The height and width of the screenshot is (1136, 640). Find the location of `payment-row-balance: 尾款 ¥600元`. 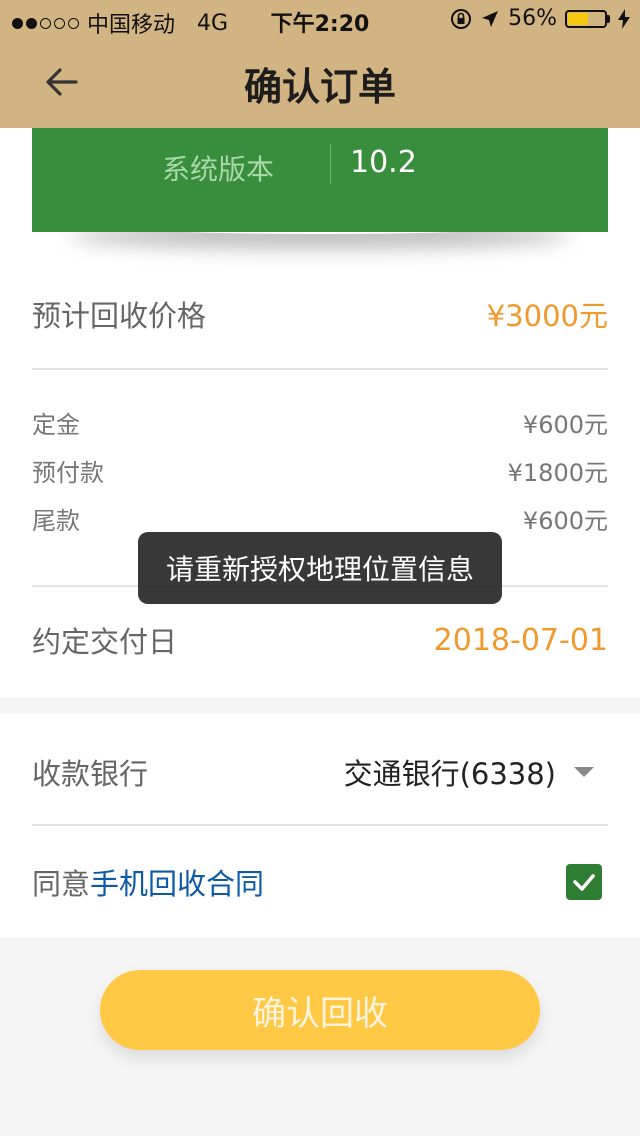

payment-row-balance: 尾款 ¥600元 is located at coordinates (320, 518).